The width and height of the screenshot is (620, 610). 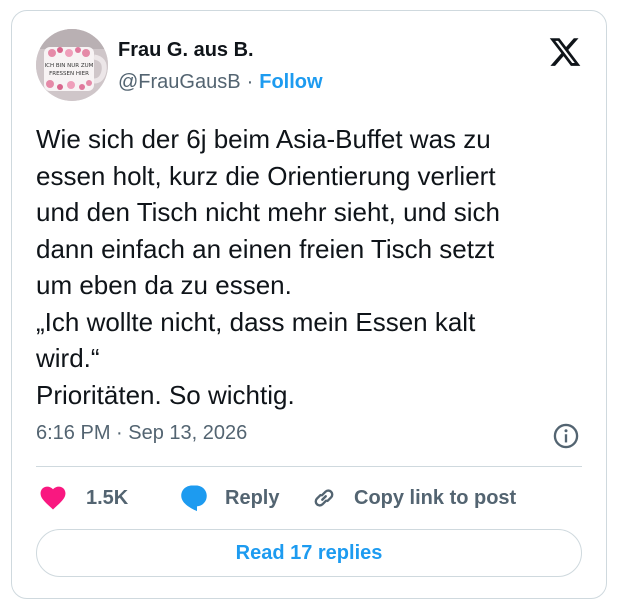 What do you see at coordinates (69, 74) in the screenshot?
I see `mug-text-line2: FRESSEN HIER` at bounding box center [69, 74].